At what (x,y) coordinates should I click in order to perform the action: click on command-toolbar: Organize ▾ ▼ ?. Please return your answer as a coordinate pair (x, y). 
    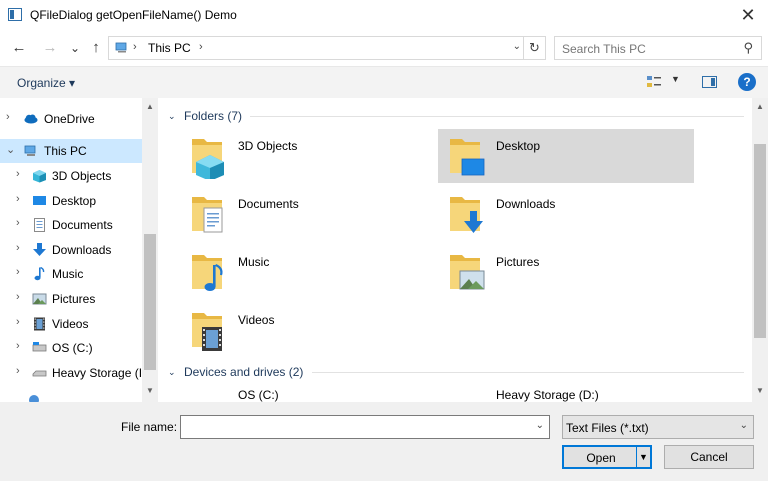
    Looking at the image, I should click on (384, 82).